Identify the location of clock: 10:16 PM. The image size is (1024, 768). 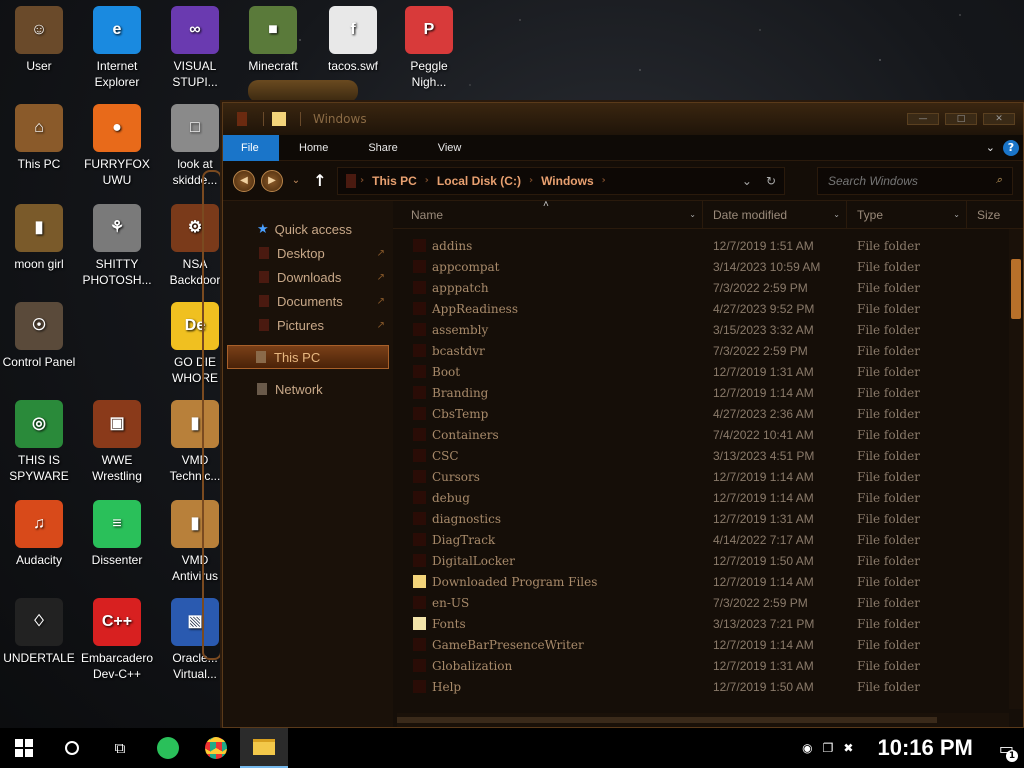
(924, 748).